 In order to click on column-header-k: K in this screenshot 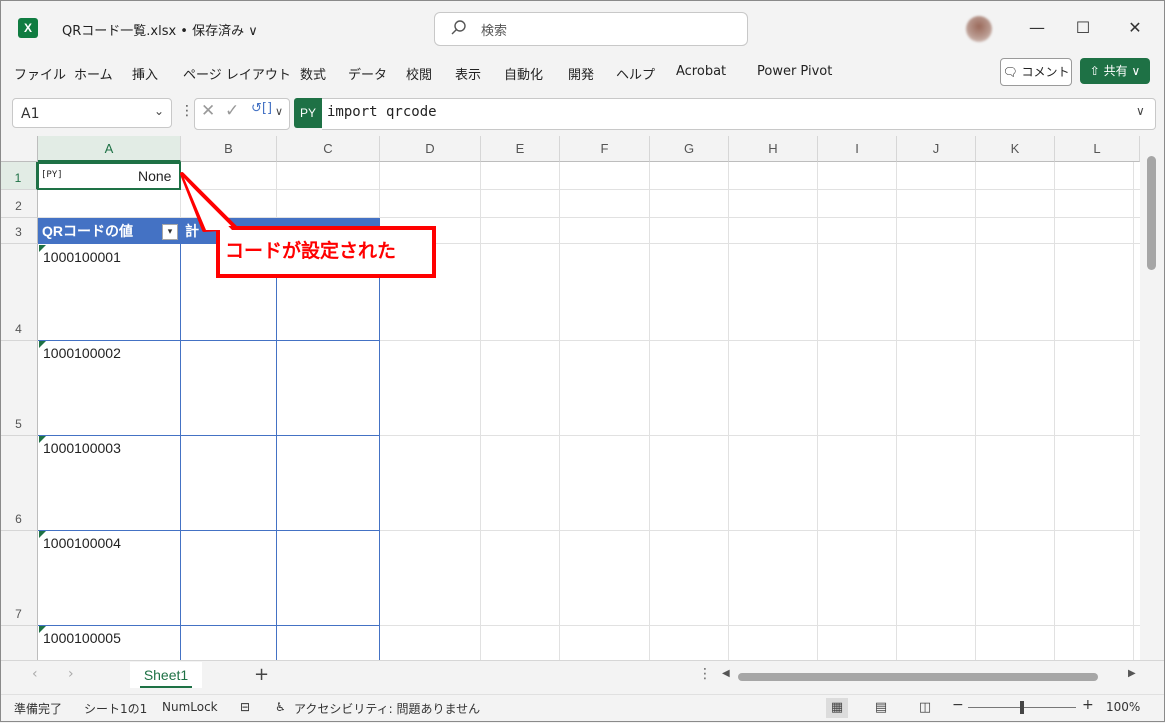, I will do `click(1015, 149)`.